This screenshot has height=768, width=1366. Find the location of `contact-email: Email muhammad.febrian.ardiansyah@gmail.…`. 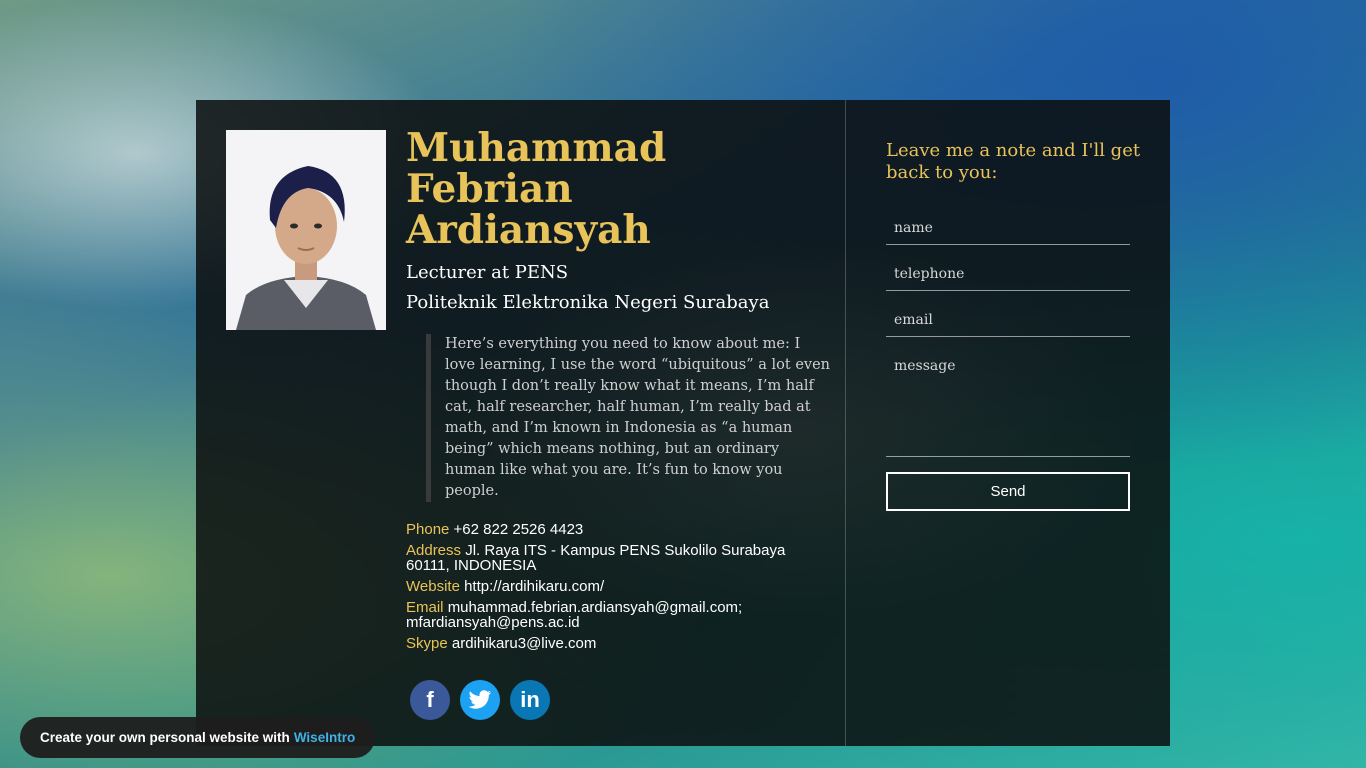

contact-email: Email muhammad.febrian.ardiansyah@gmail.… is located at coordinates (616, 615).